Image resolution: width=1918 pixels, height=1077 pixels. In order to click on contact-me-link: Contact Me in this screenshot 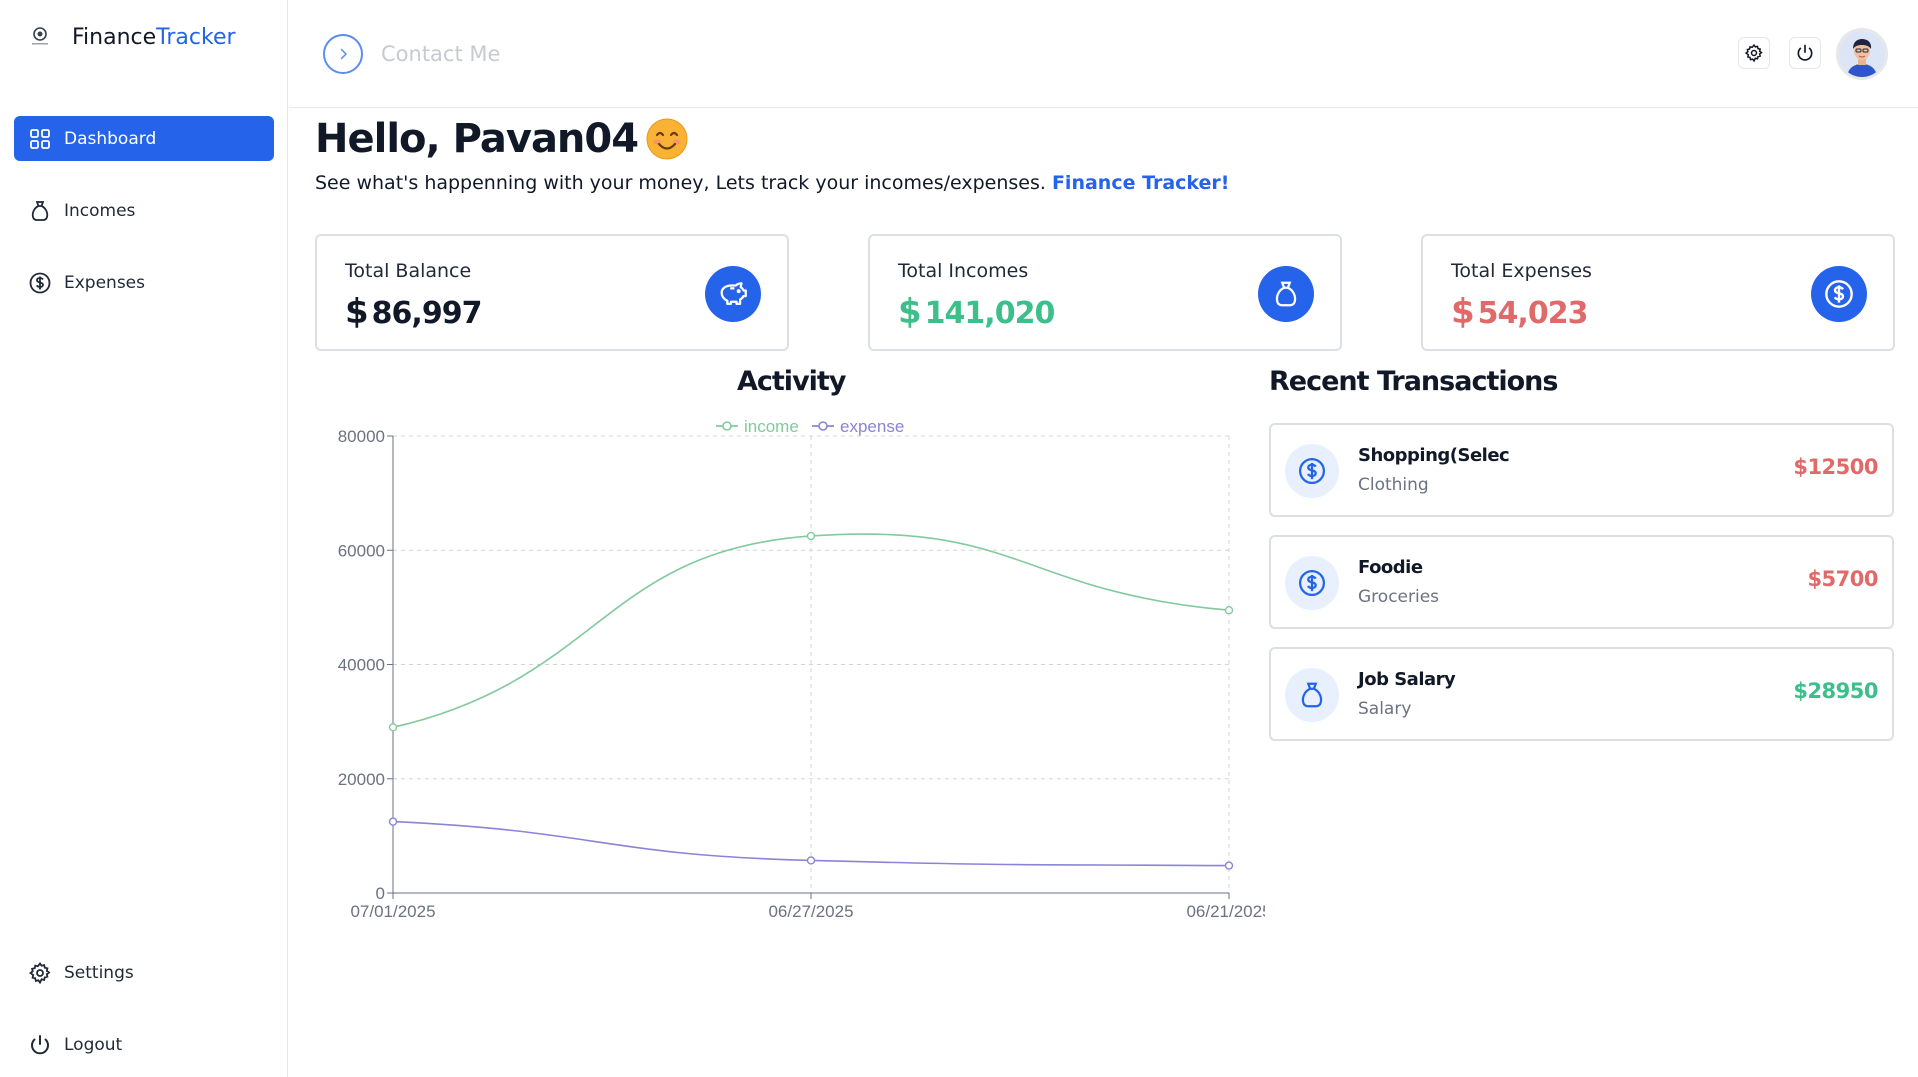, I will do `click(411, 54)`.